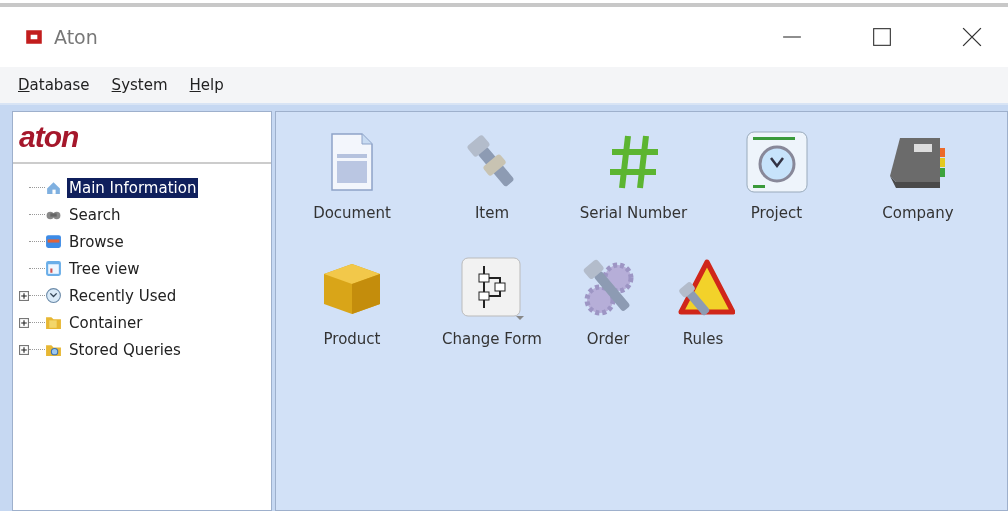 The height and width of the screenshot is (512, 1008). What do you see at coordinates (608, 339) in the screenshot?
I see `tile-label: Order` at bounding box center [608, 339].